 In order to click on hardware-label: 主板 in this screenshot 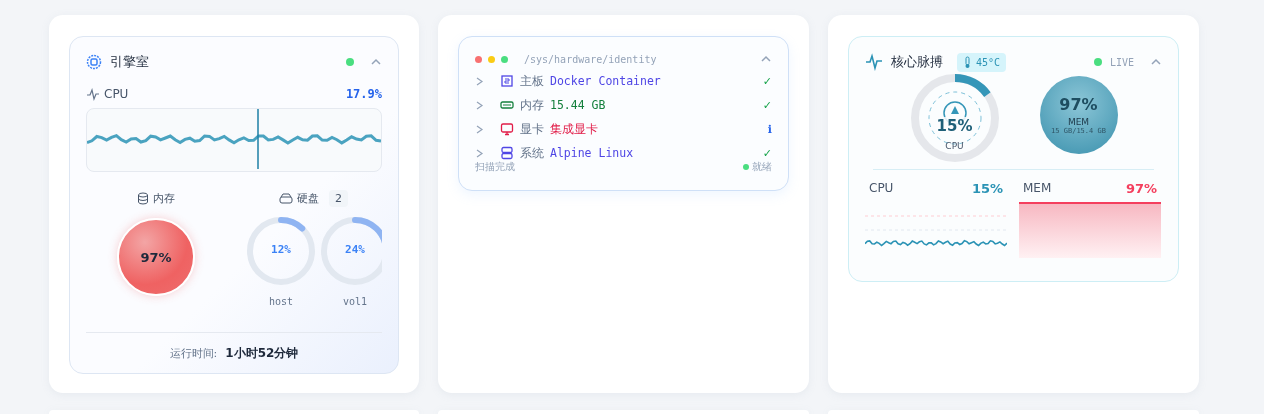, I will do `click(532, 81)`.